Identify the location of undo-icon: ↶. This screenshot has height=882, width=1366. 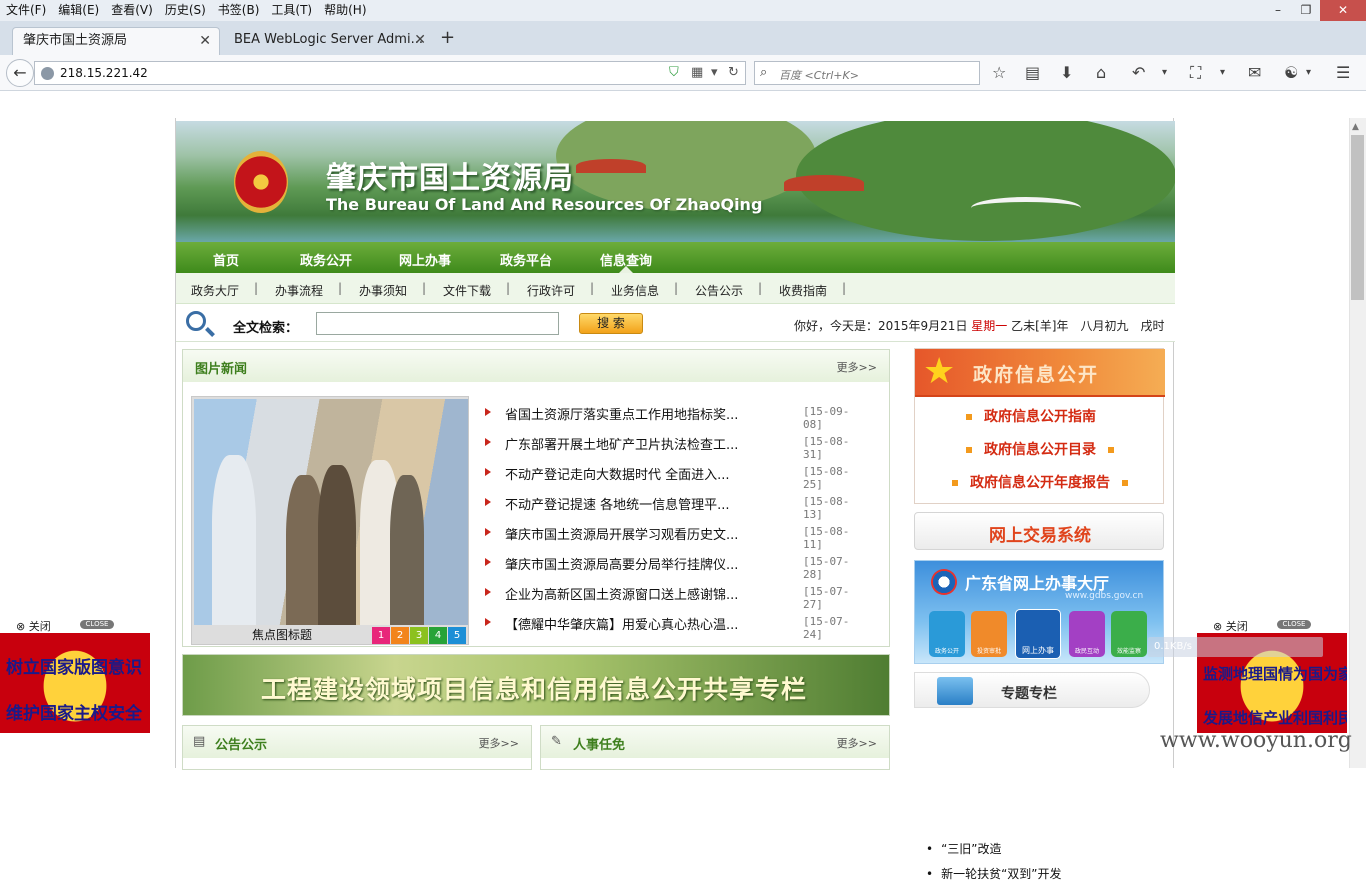
(1138, 72).